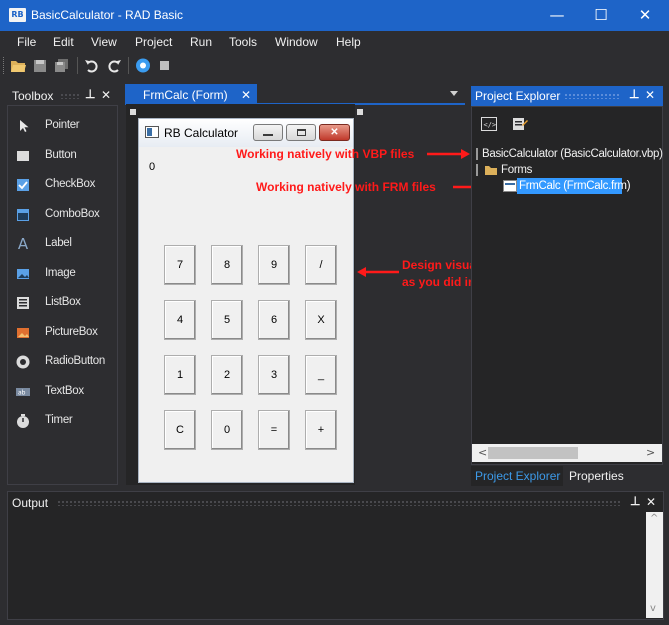  What do you see at coordinates (65, 188) in the screenshot?
I see `toolbox-item-checkbox: CheckBox` at bounding box center [65, 188].